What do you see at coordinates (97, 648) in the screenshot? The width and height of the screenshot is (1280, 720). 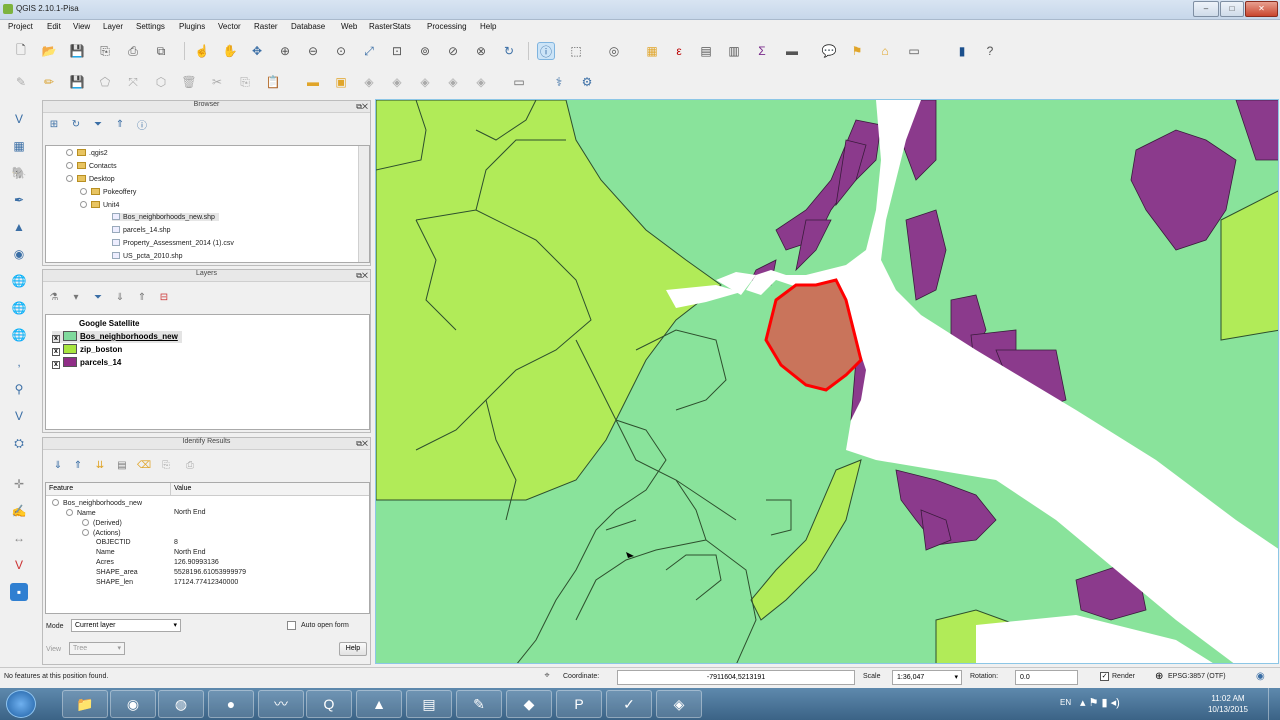 I see `view-dropdown: Tree ▾` at bounding box center [97, 648].